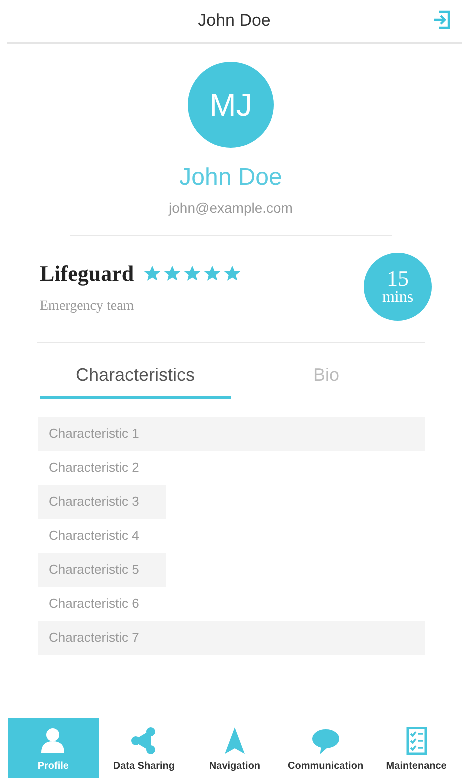 The width and height of the screenshot is (462, 778). I want to click on tab: Characteristics, so click(135, 377).